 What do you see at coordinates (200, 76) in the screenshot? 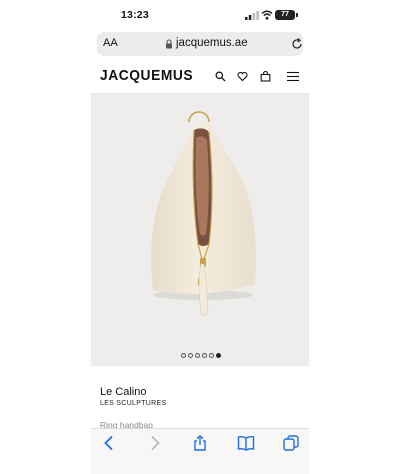
I see `site-header: JACQUEMUS` at bounding box center [200, 76].